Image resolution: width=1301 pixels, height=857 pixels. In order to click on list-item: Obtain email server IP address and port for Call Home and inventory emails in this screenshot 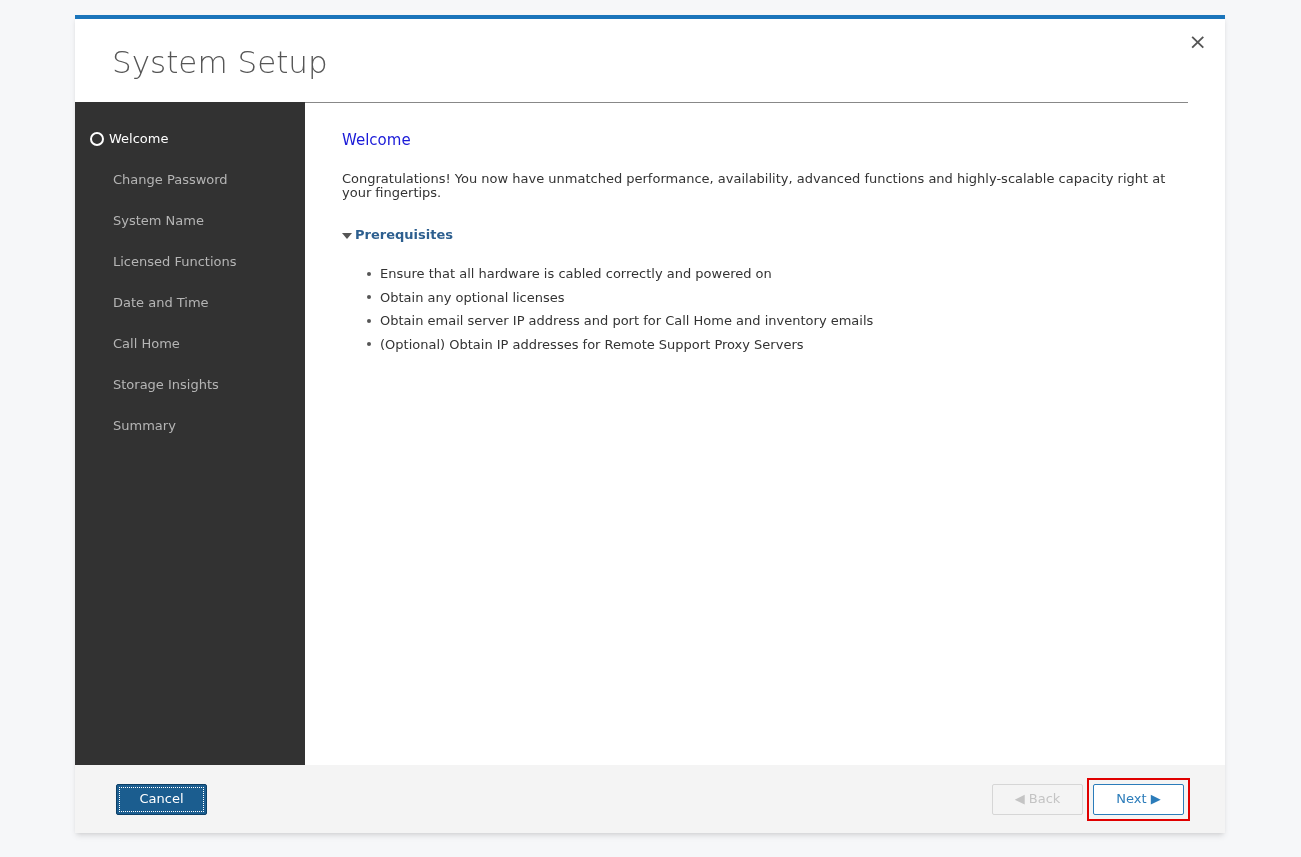, I will do `click(627, 321)`.